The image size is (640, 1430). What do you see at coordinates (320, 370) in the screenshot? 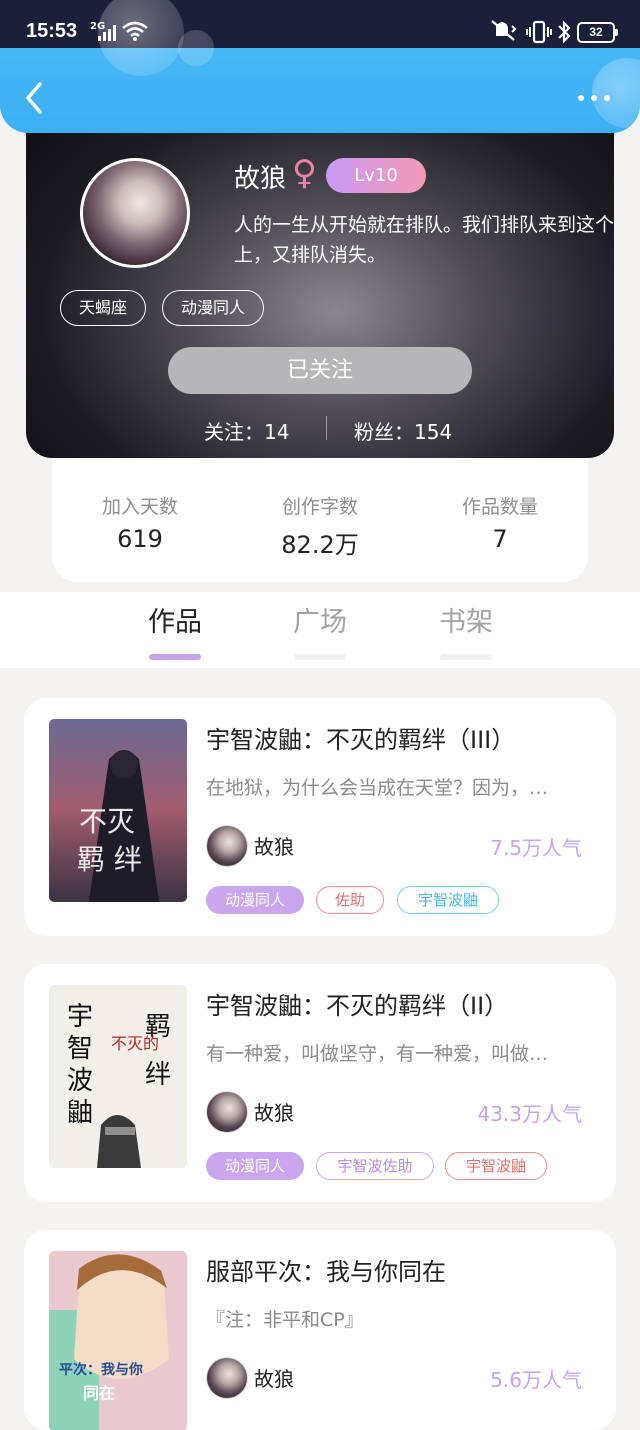
I see `follow-button: 已关注` at bounding box center [320, 370].